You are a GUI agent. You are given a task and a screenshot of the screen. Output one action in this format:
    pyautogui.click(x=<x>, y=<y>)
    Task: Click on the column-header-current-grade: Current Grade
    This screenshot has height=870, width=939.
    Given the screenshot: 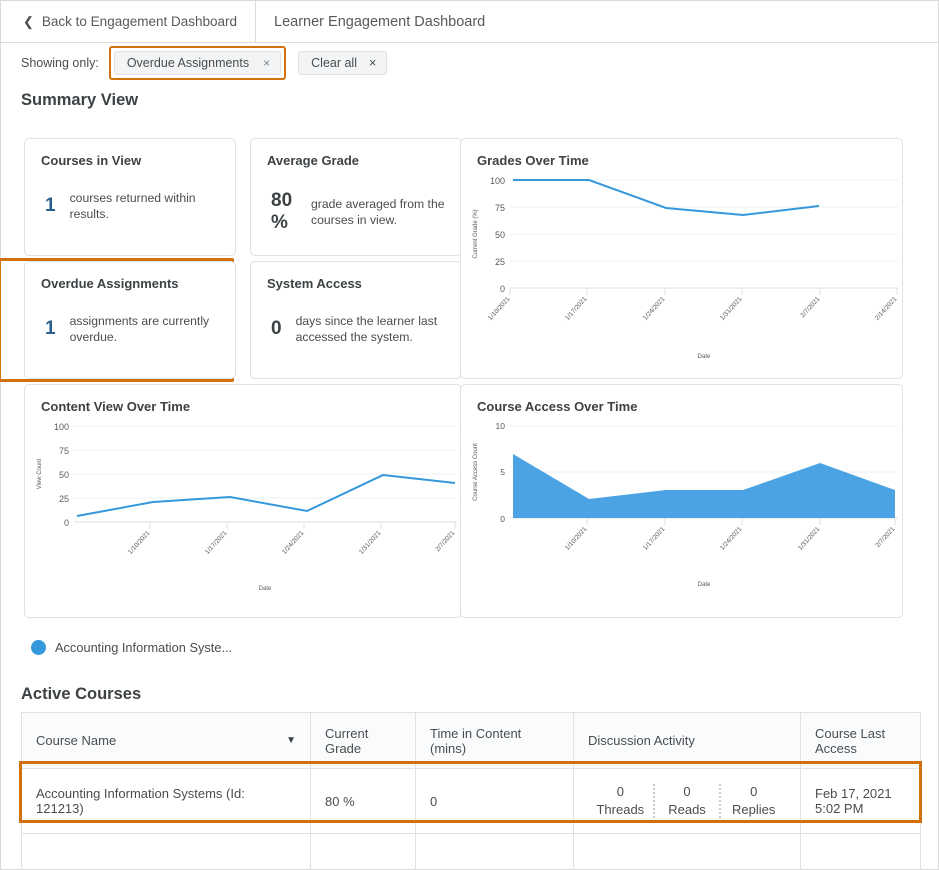 What is the action you would take?
    pyautogui.click(x=363, y=740)
    